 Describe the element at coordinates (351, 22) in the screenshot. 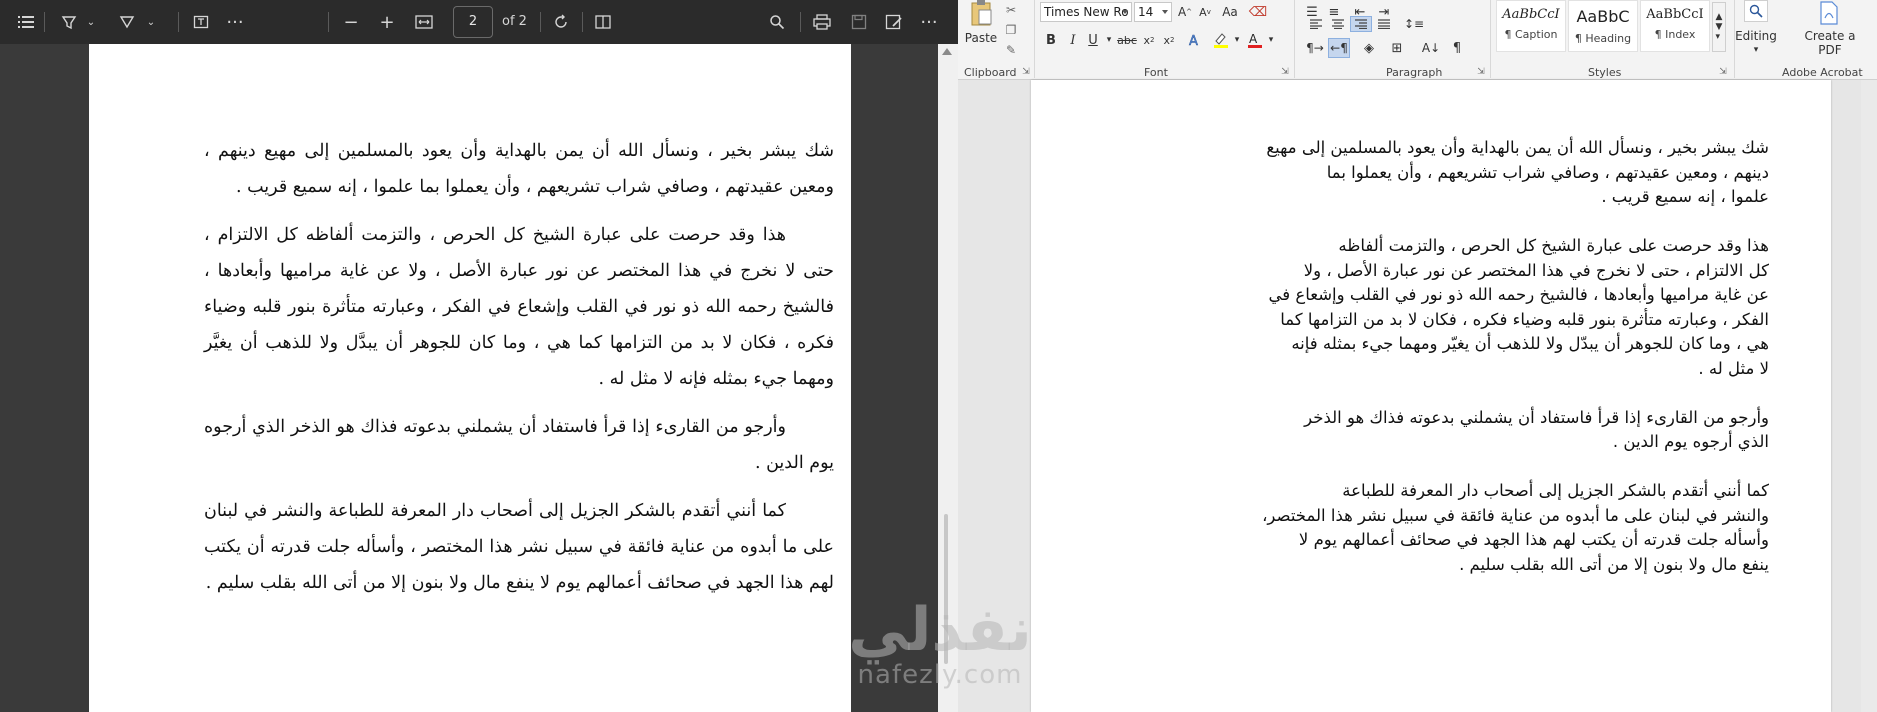

I see `zoom-out-icon: −` at that location.